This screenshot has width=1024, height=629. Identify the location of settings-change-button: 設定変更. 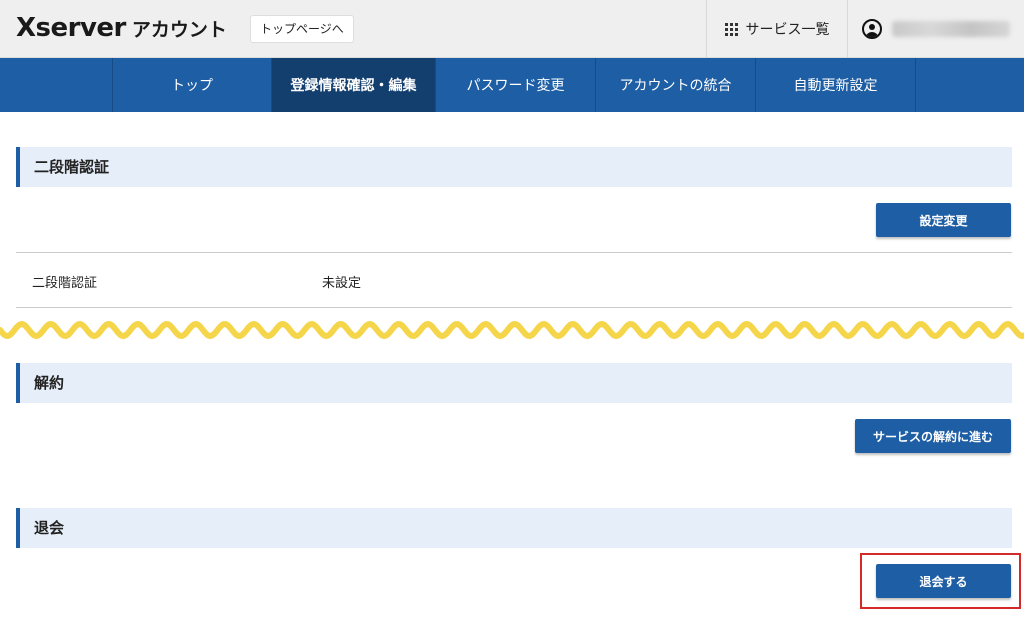
(943, 220).